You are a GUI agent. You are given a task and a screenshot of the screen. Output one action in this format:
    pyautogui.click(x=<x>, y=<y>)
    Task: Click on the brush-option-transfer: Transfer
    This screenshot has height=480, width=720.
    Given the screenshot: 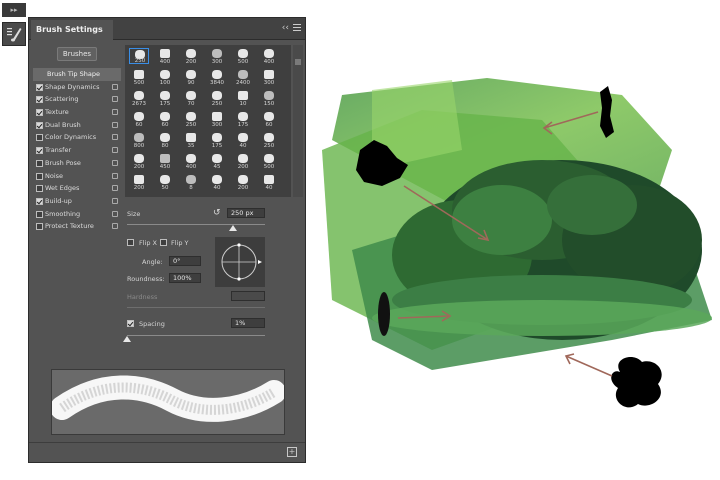 What is the action you would take?
    pyautogui.click(x=77, y=150)
    